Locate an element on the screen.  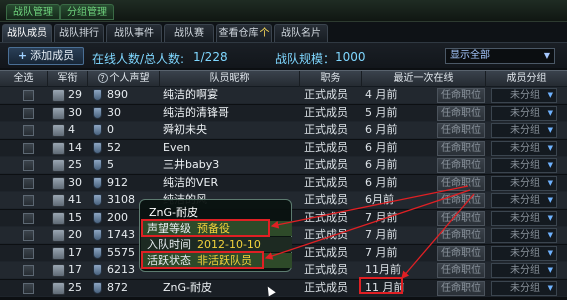
table-row: 25 872 ZnG-耐皮 正式成员 11 月前 任命职位 未分组 ▼ is located at coordinates (283, 288).